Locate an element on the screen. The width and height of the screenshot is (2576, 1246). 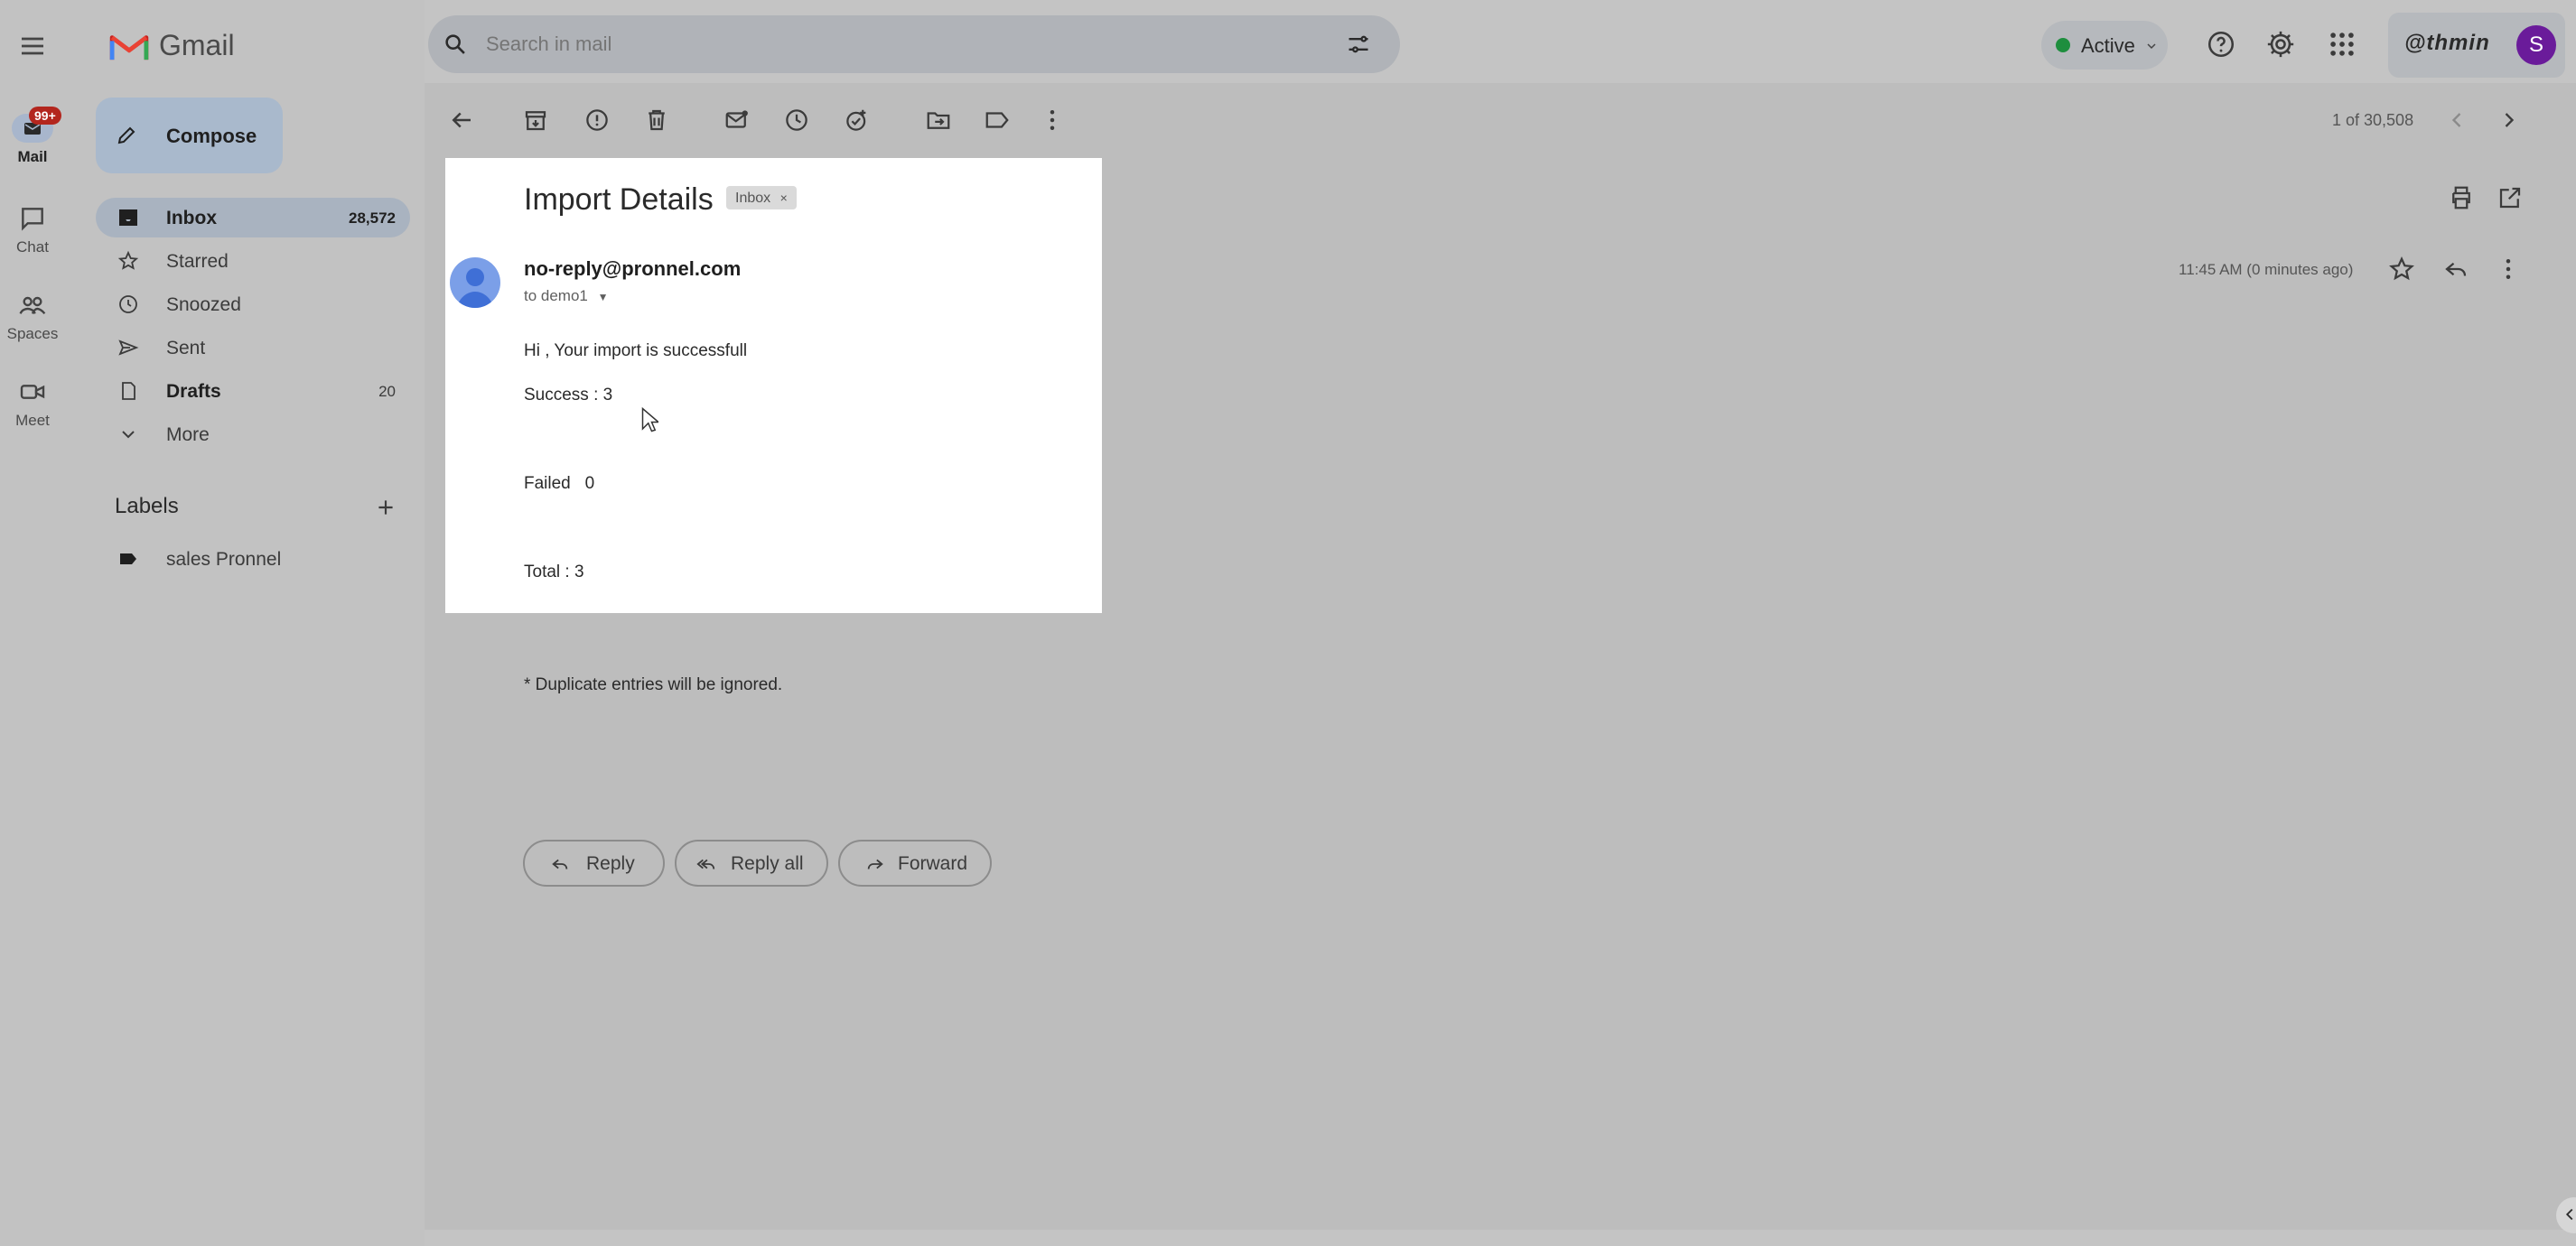
gmail-m-icon is located at coordinates (129, 47).